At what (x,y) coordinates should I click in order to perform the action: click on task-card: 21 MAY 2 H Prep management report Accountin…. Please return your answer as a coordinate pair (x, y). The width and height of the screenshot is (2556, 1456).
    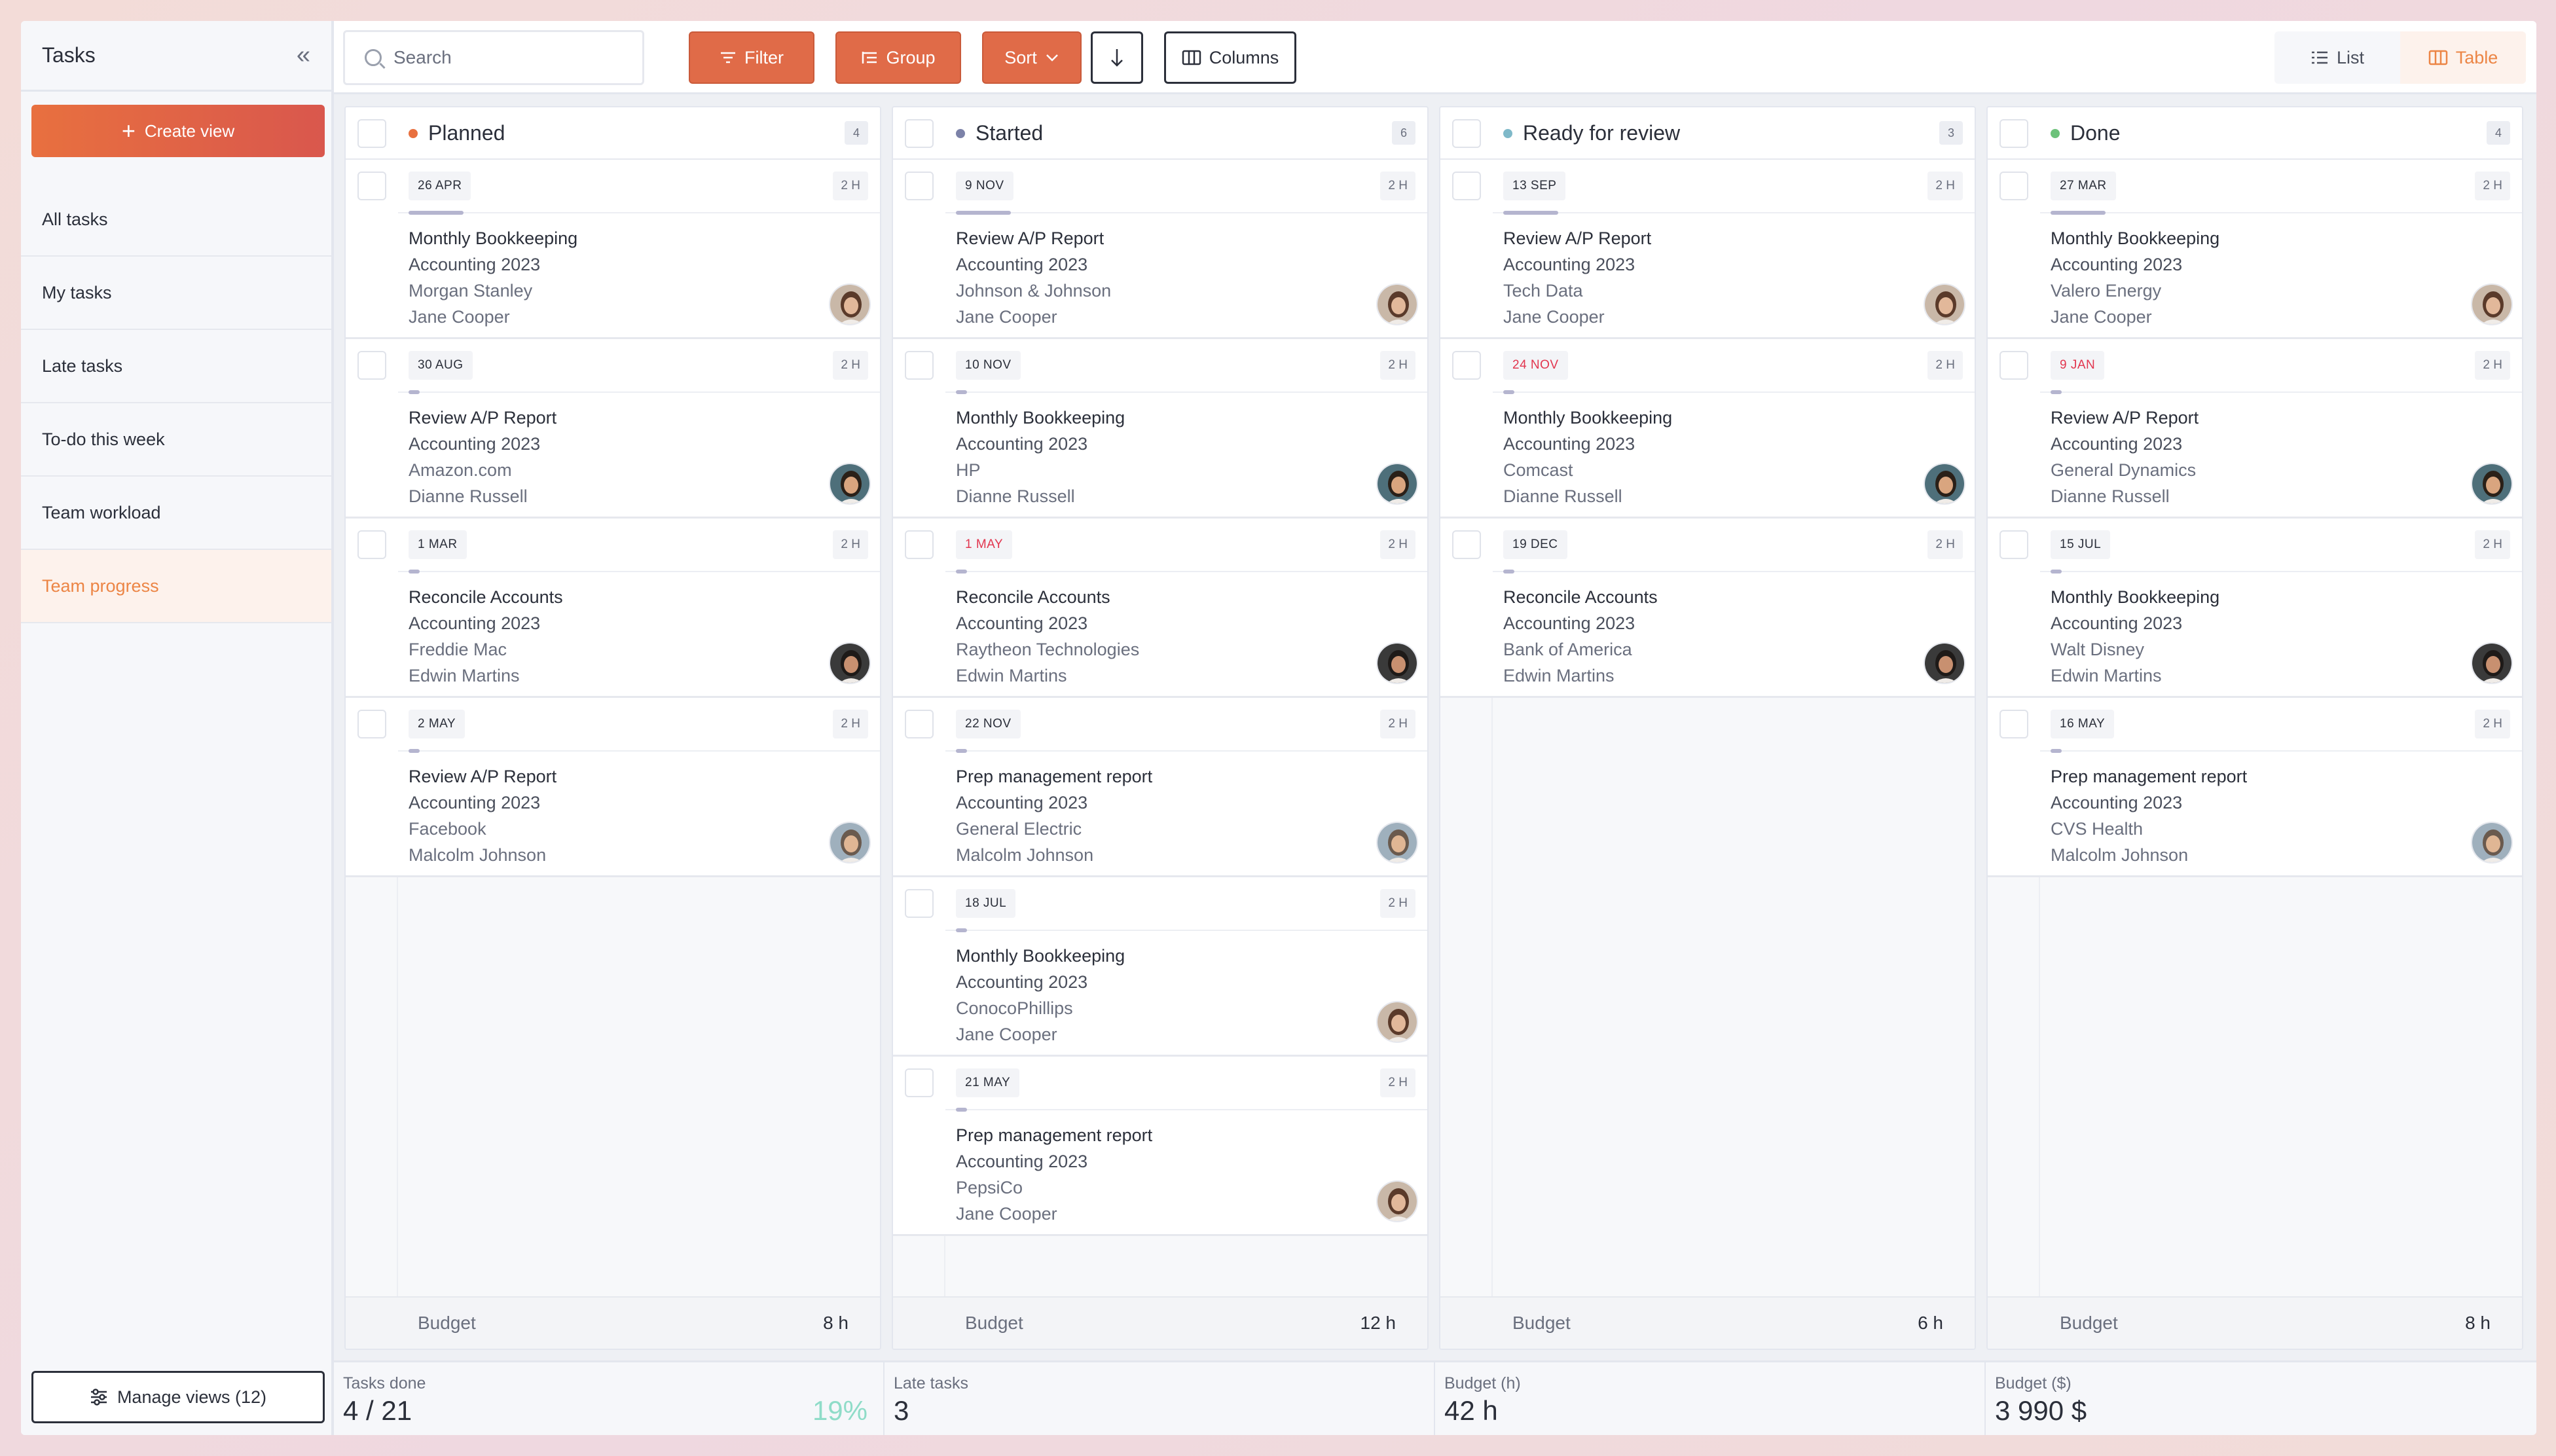
    Looking at the image, I should click on (1160, 1146).